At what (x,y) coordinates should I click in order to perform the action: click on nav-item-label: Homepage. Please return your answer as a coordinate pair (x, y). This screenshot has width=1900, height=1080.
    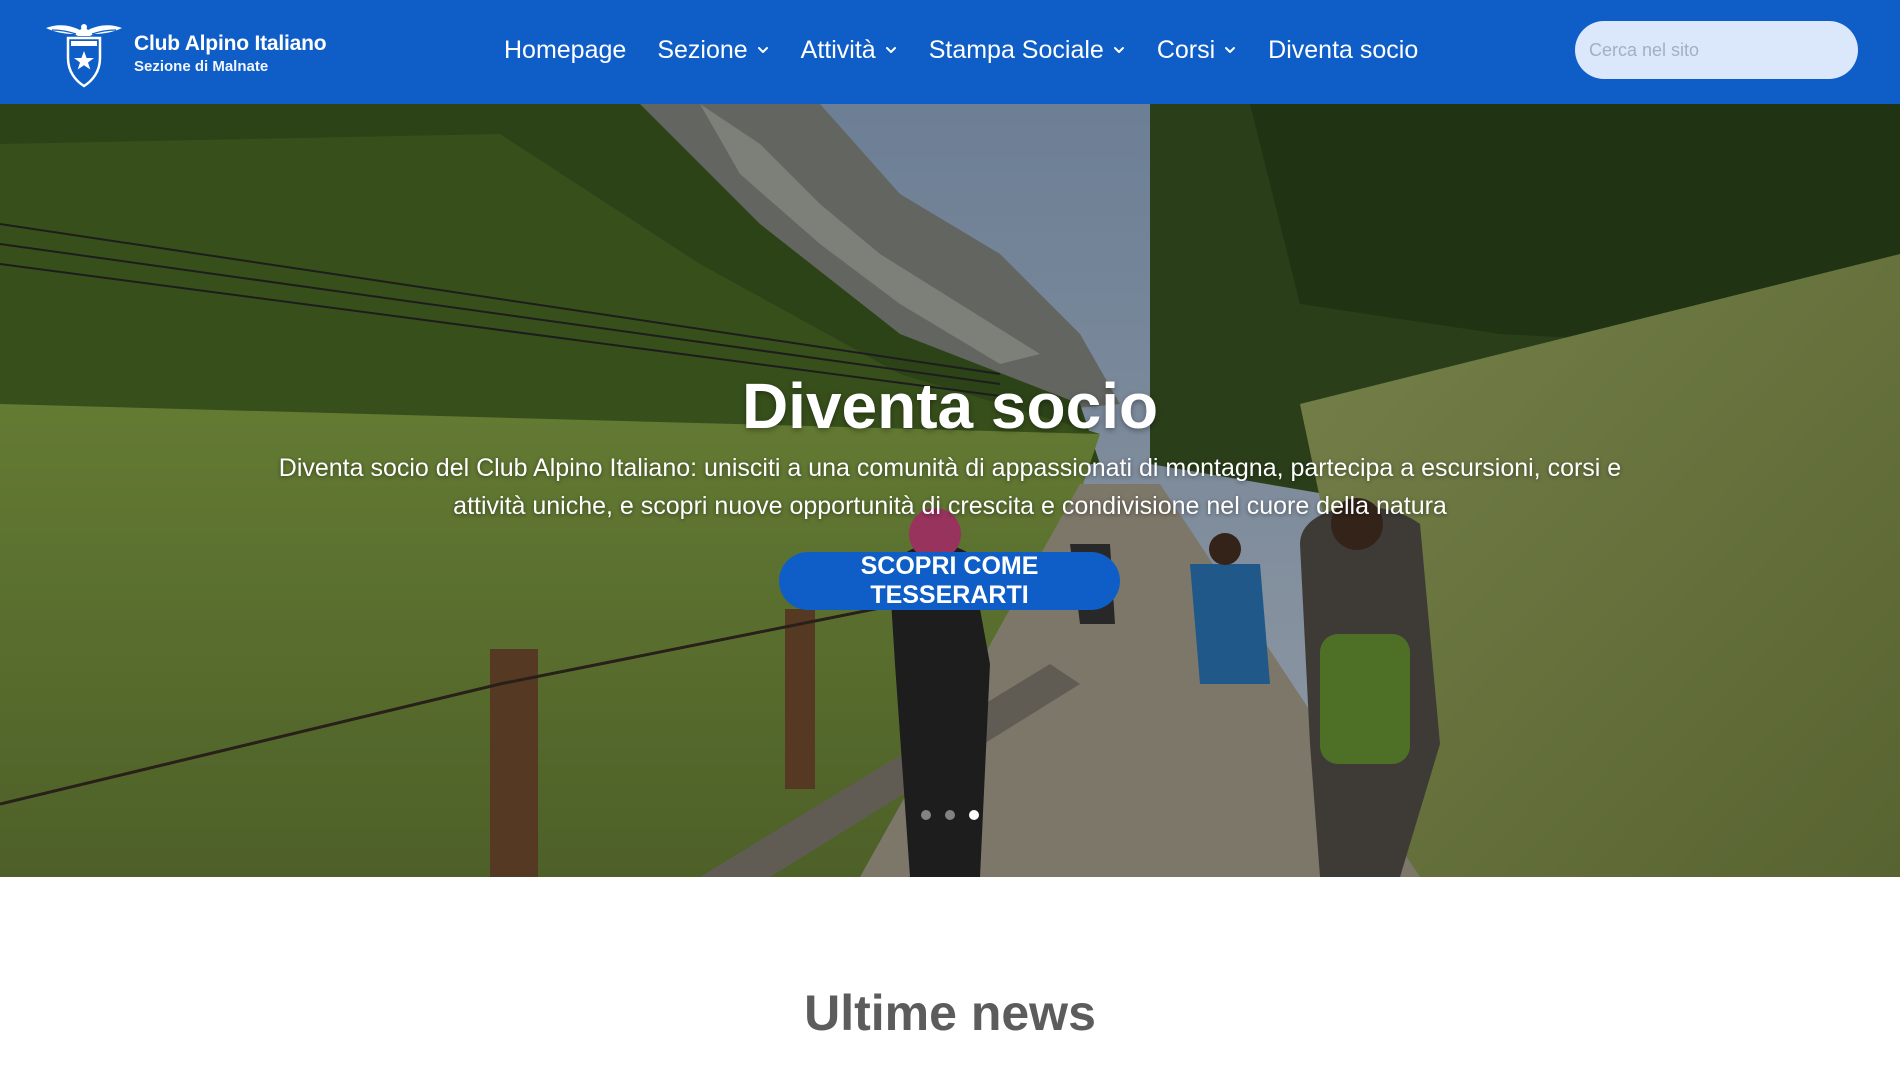
    Looking at the image, I should click on (565, 49).